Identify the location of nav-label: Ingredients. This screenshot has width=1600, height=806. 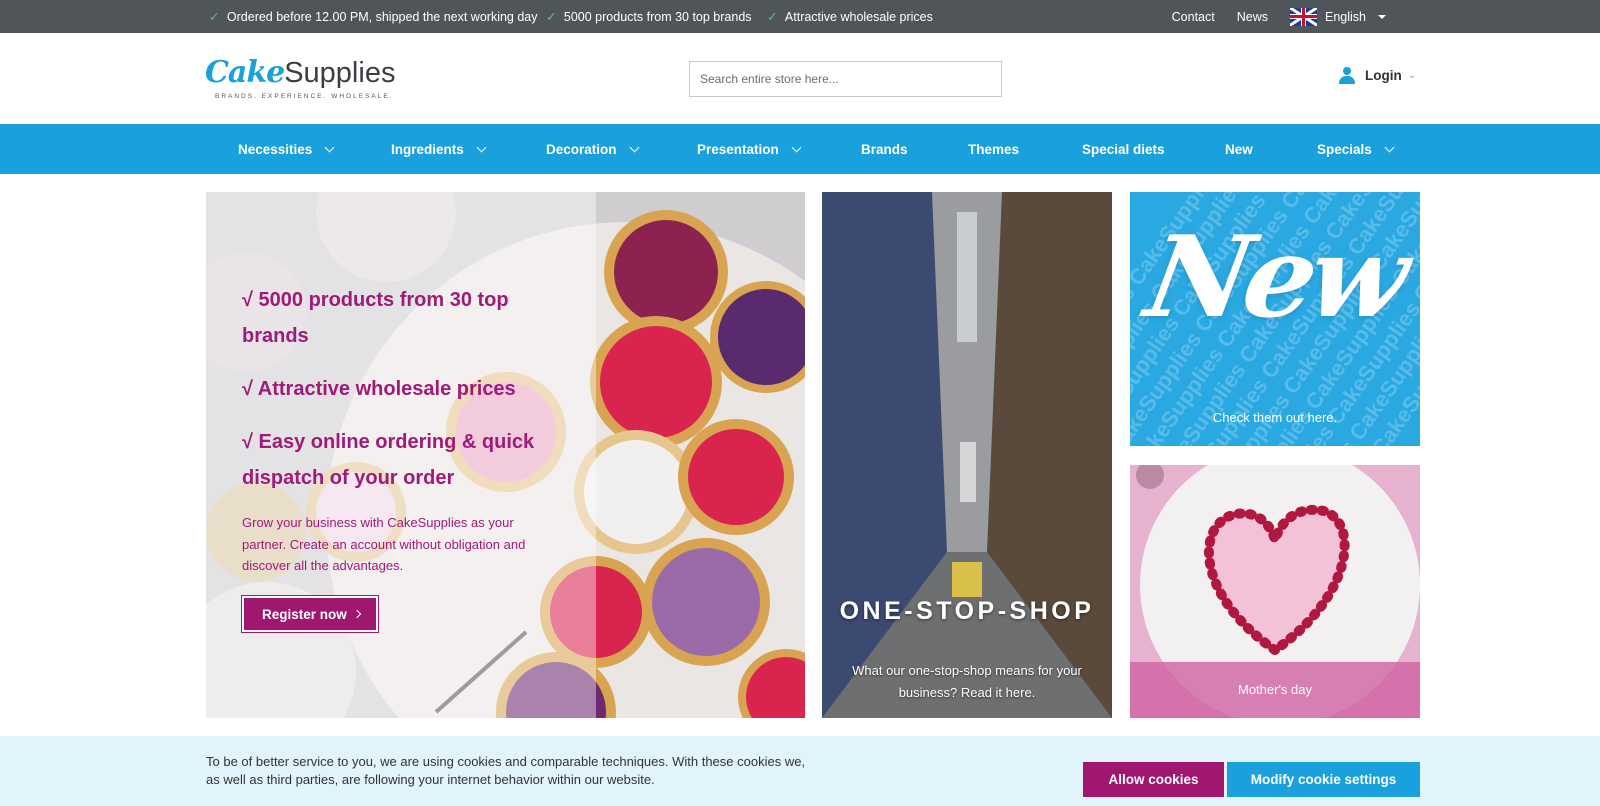
(427, 149).